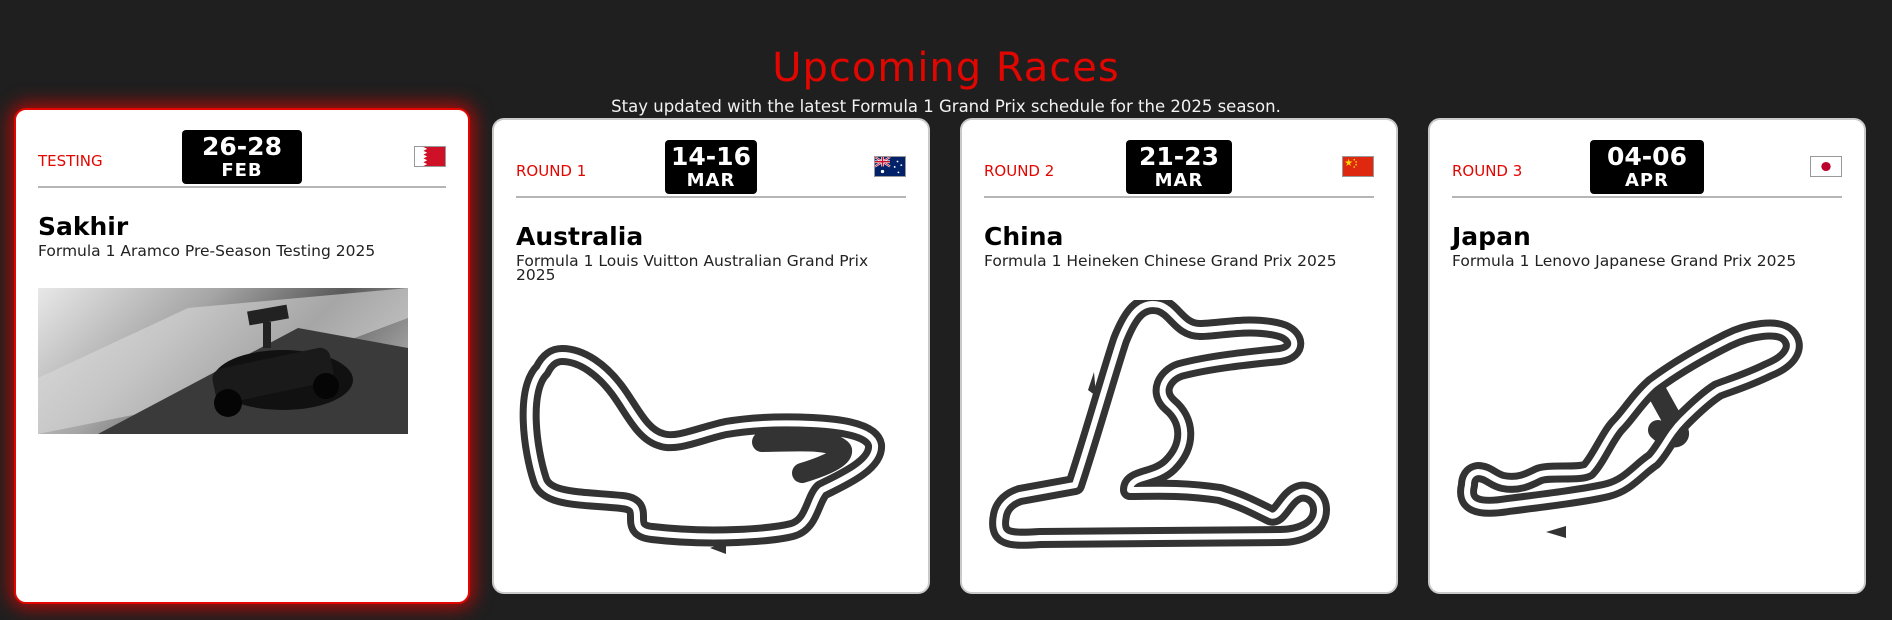 This screenshot has width=1892, height=620. I want to click on page-title: Upcoming Races, so click(946, 67).